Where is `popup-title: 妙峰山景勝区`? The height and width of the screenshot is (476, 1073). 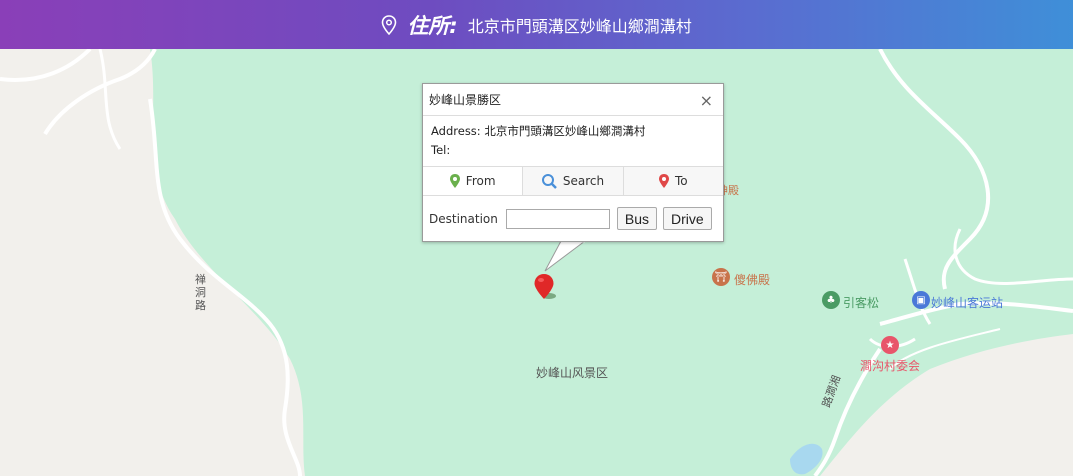
popup-title: 妙峰山景勝区 is located at coordinates (465, 100).